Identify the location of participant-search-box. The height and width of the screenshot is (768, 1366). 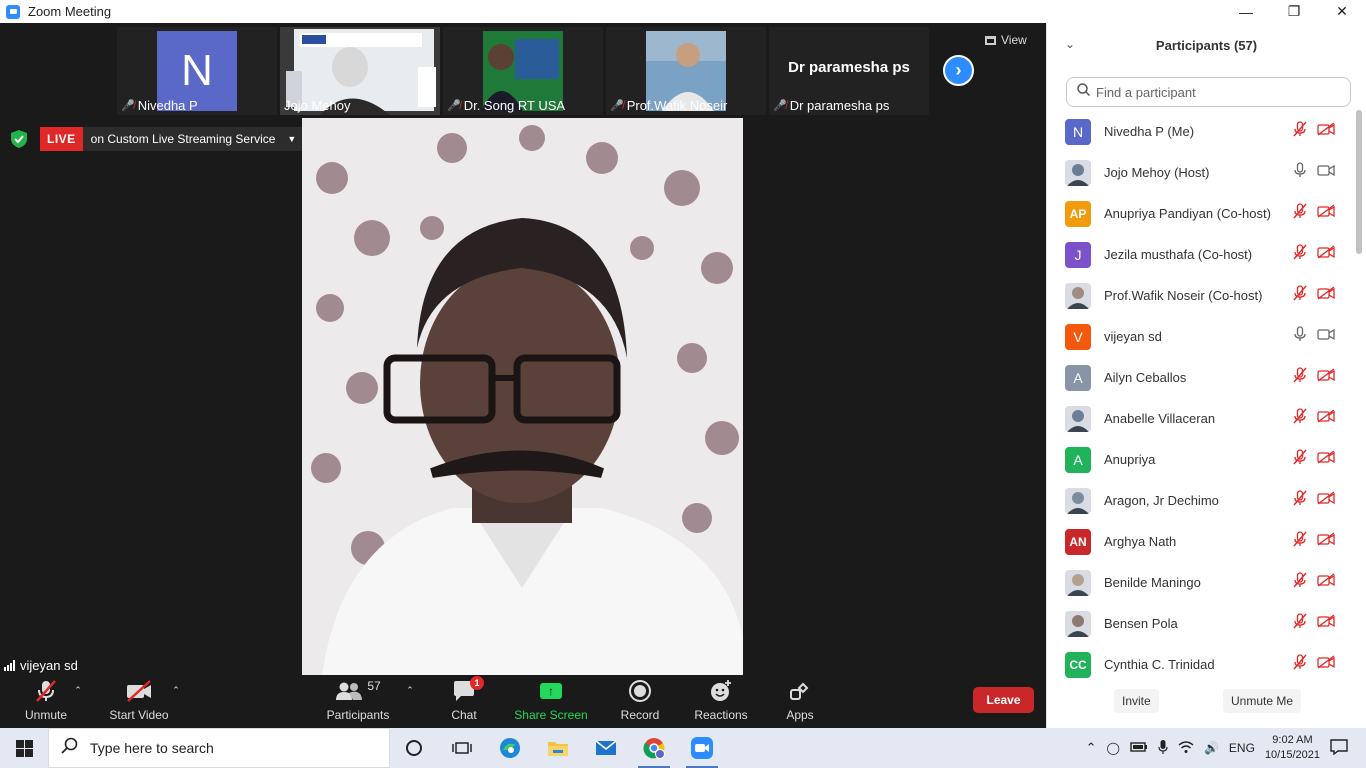
(1208, 92).